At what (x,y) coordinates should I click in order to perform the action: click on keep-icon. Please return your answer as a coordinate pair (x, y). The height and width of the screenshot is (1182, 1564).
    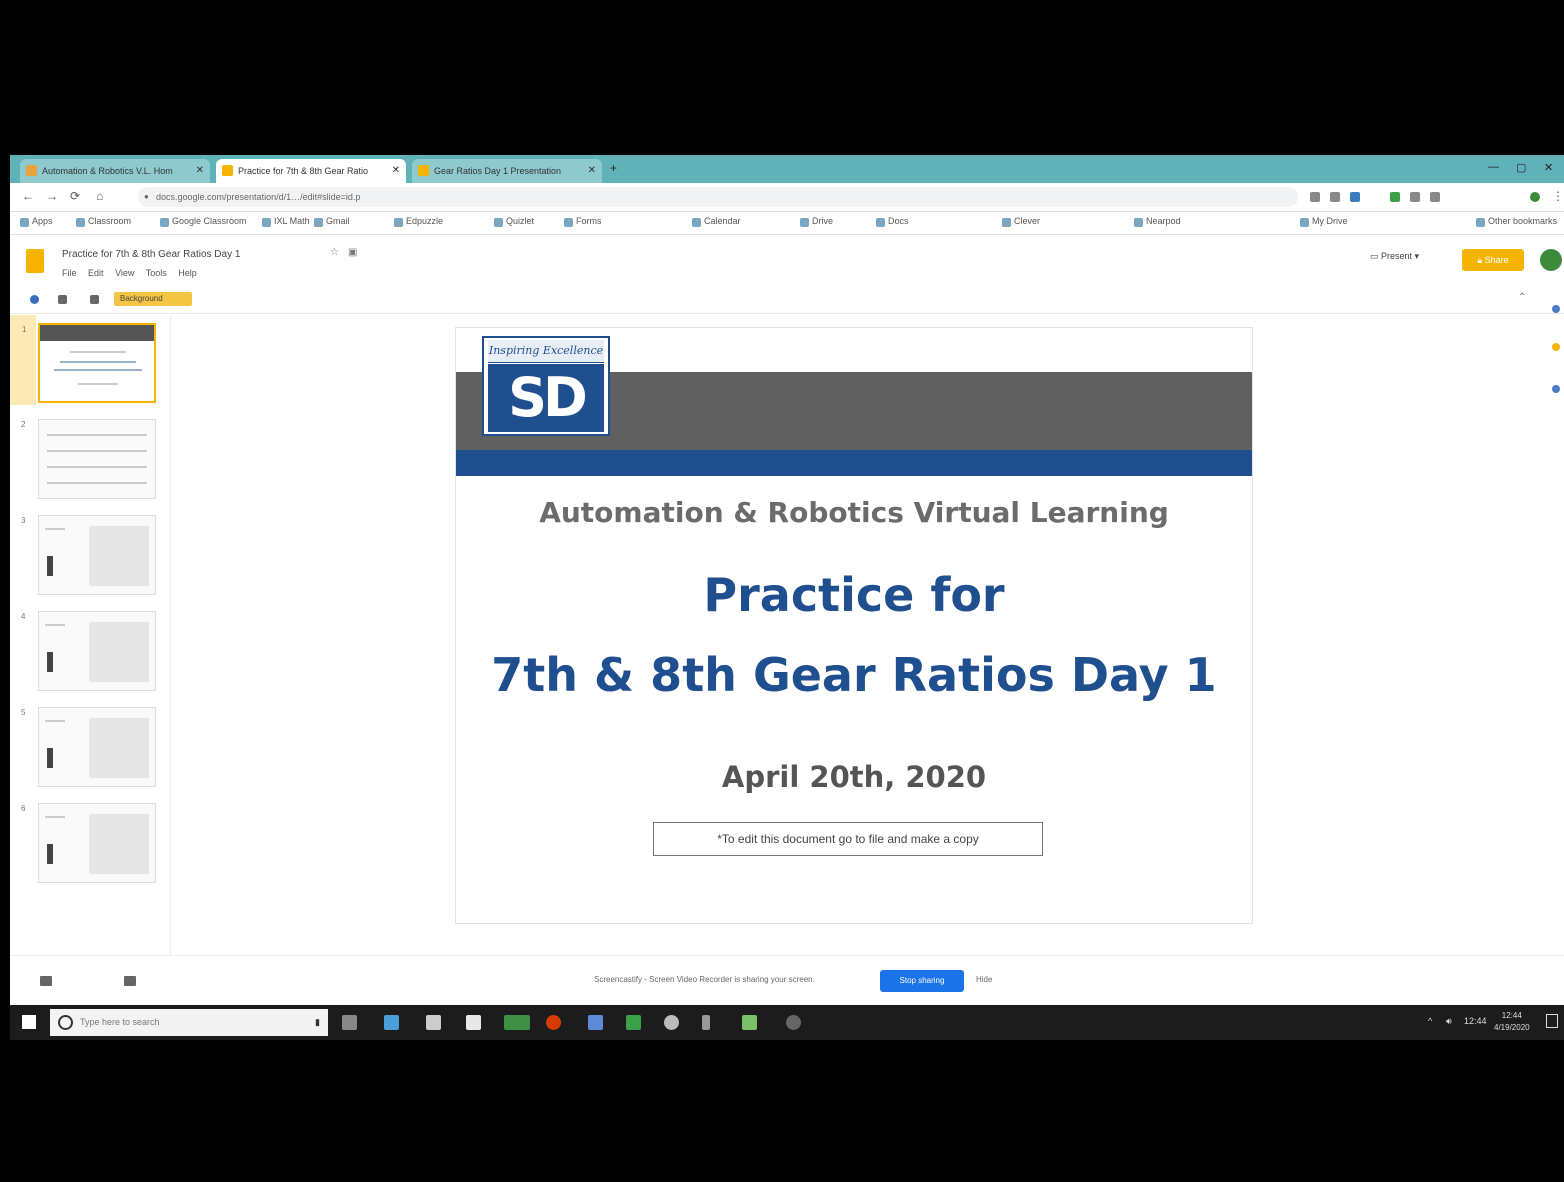
    Looking at the image, I should click on (1556, 347).